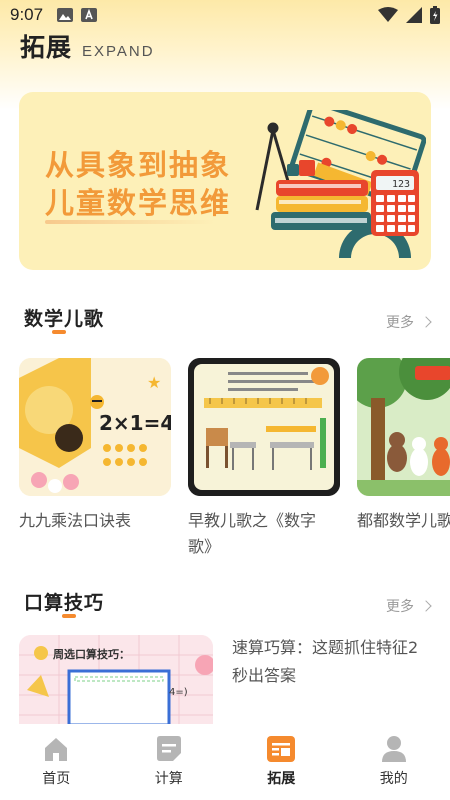 Image resolution: width=450 pixels, height=800 pixels. Describe the element at coordinates (64, 319) in the screenshot. I see `section-title-songs: 数学儿歌` at that location.